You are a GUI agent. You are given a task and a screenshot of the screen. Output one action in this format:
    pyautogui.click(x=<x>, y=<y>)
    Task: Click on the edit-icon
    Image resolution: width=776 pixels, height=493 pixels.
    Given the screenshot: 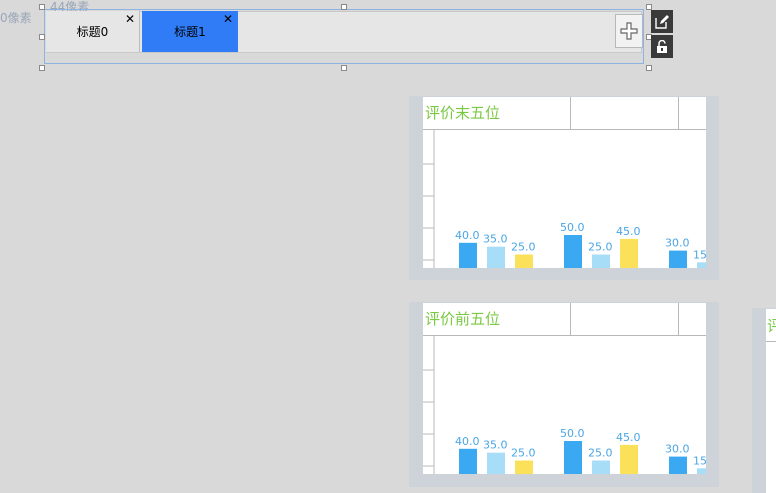 What is the action you would take?
    pyautogui.click(x=662, y=21)
    